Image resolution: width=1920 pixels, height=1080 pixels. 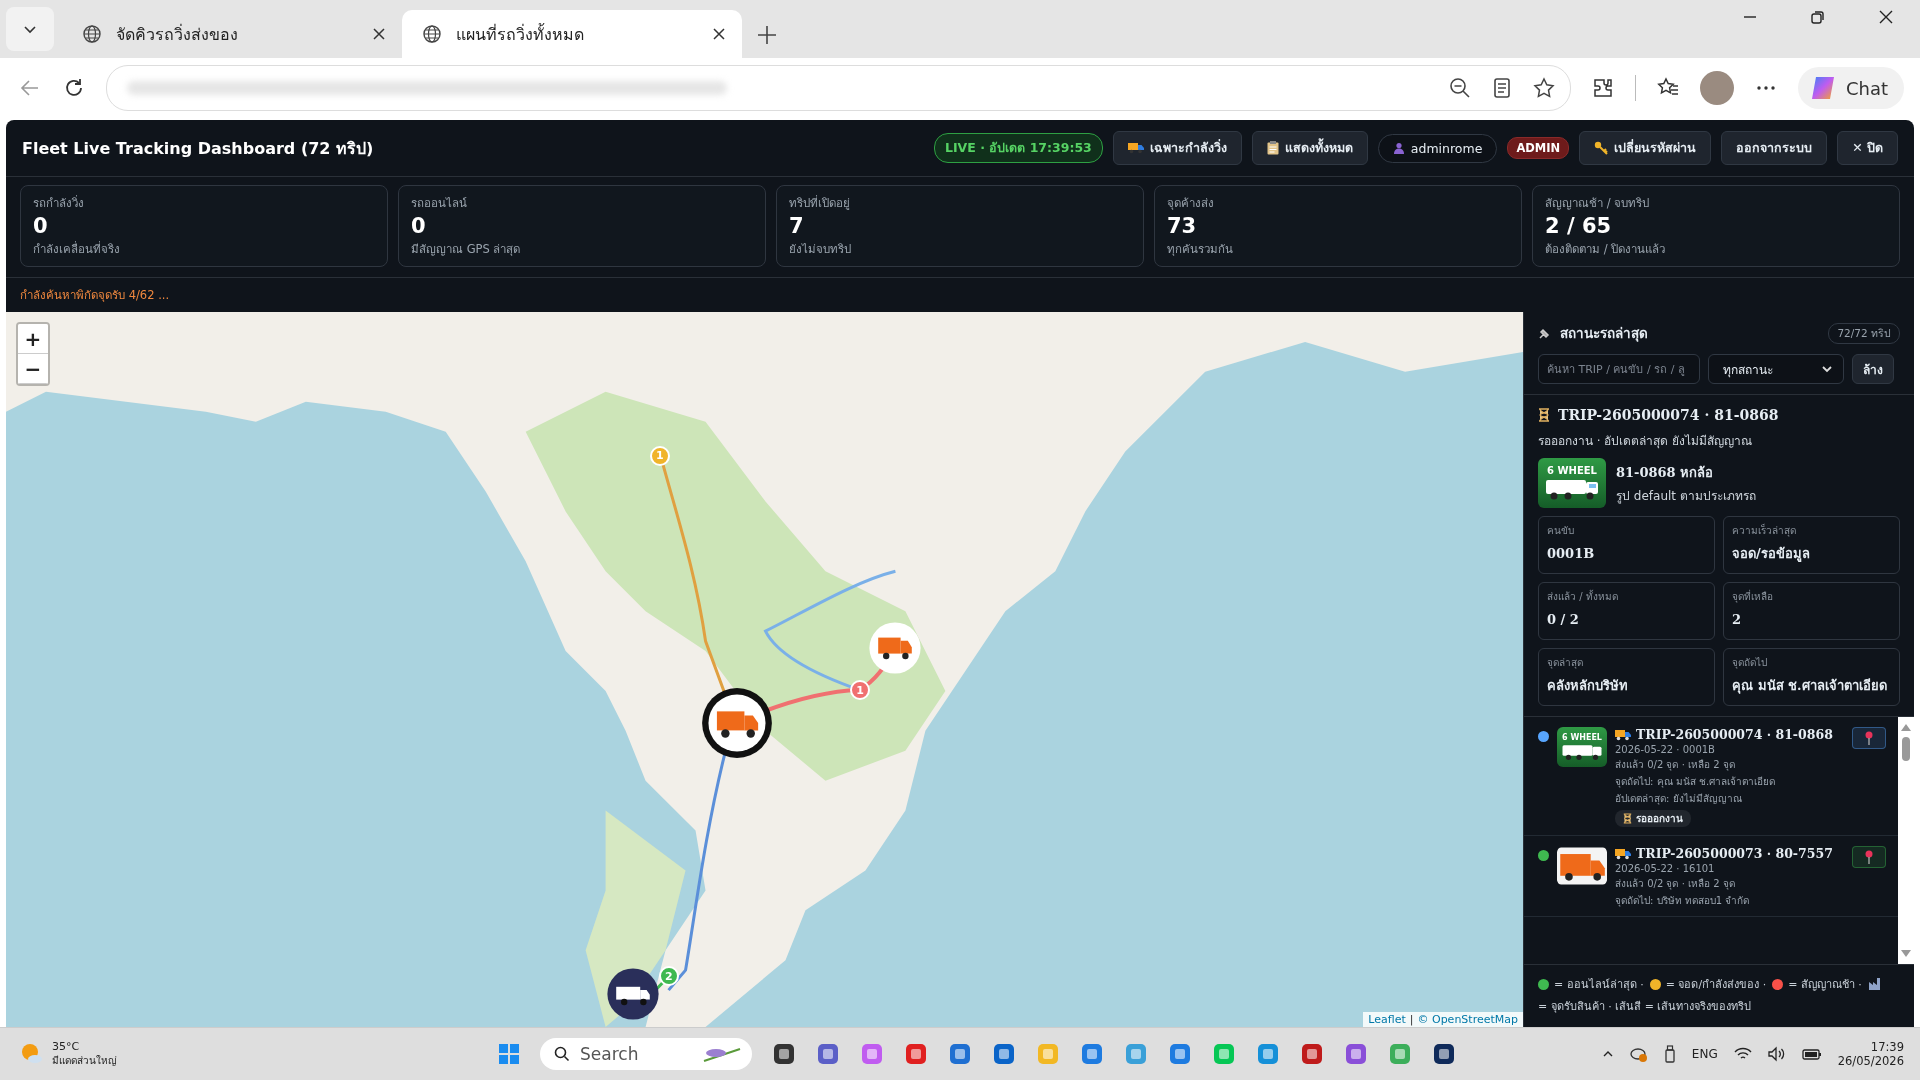 What do you see at coordinates (1887, 1047) in the screenshot?
I see `time: 17:39` at bounding box center [1887, 1047].